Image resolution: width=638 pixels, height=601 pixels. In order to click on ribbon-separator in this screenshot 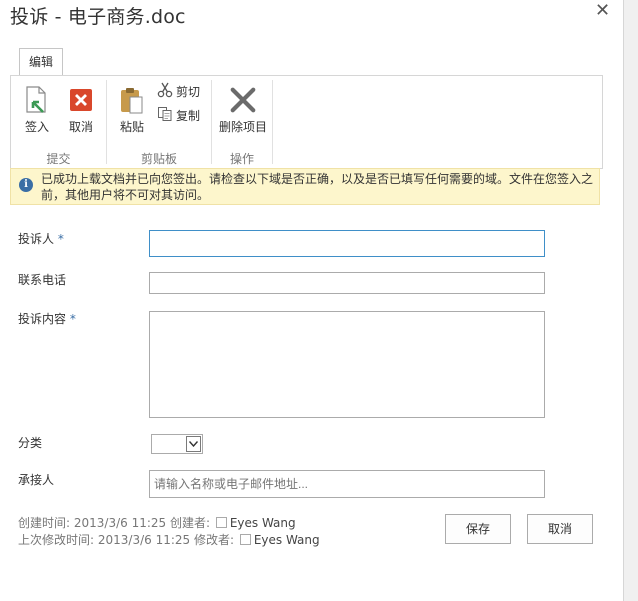, I will do `click(272, 122)`.